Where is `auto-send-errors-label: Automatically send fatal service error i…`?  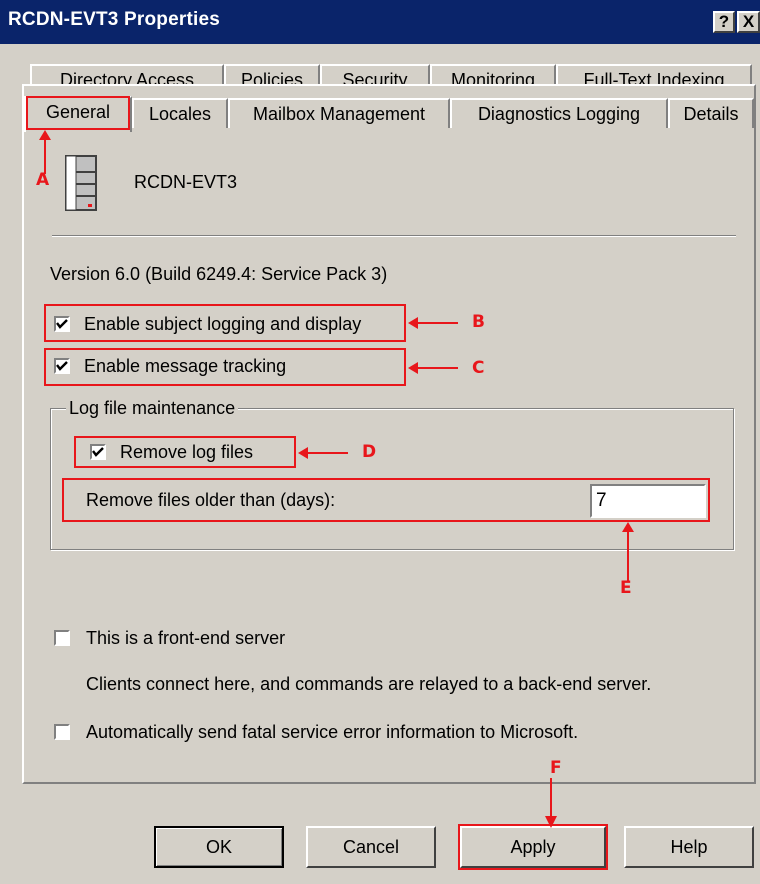
auto-send-errors-label: Automatically send fatal service error i… is located at coordinates (332, 732).